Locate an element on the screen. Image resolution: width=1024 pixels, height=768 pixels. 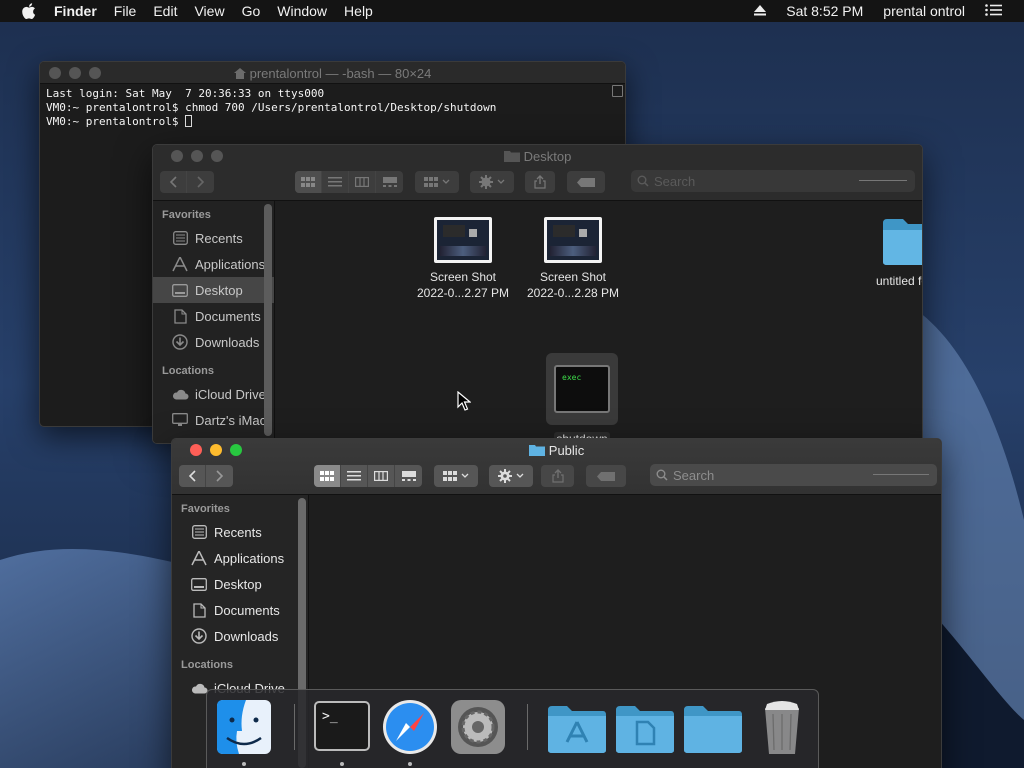
sidebar-item-label: Dartz's iMac is located at coordinates (231, 420).